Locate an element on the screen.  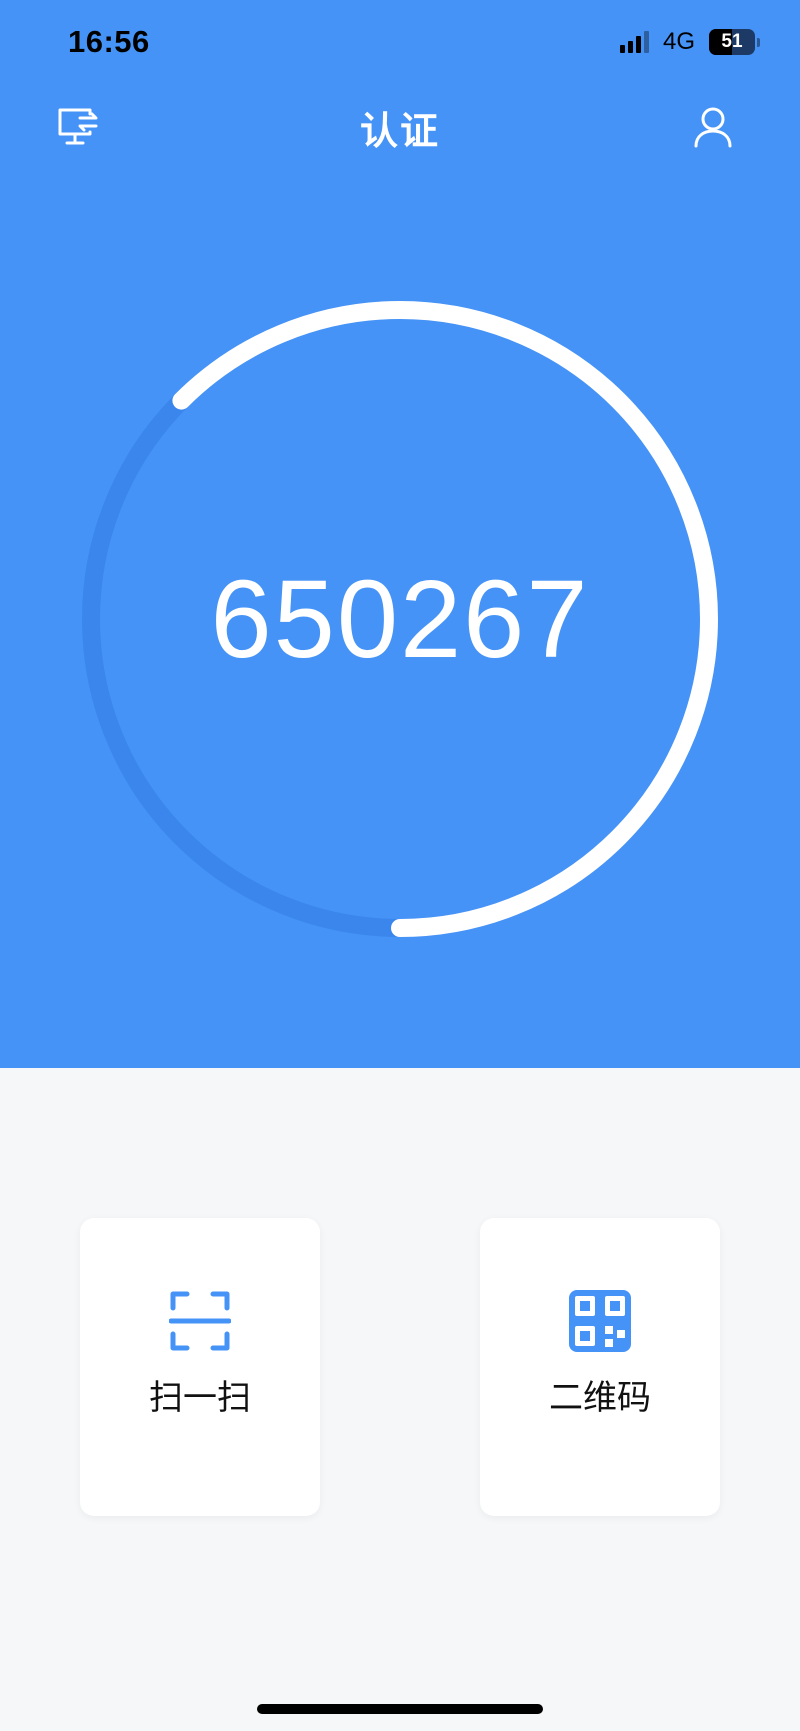
scan-card: 扫一扫 is located at coordinates (200, 1367).